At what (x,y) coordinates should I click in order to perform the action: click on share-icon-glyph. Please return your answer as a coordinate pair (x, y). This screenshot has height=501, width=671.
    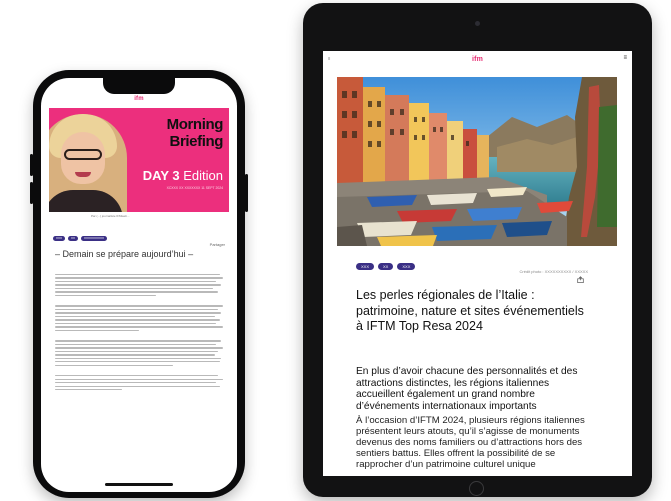
    Looking at the image, I should click on (580, 279).